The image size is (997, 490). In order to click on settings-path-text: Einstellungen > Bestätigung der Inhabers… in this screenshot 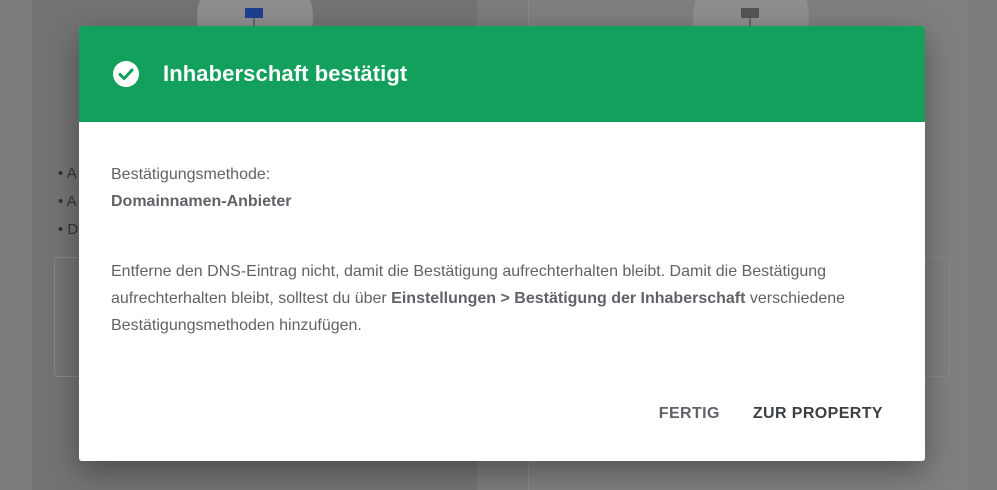, I will do `click(568, 298)`.